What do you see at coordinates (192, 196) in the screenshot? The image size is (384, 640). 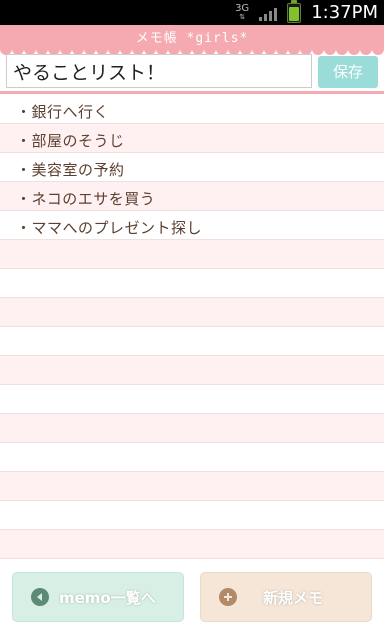 I see `list-item: ・ネコのエサを買う` at bounding box center [192, 196].